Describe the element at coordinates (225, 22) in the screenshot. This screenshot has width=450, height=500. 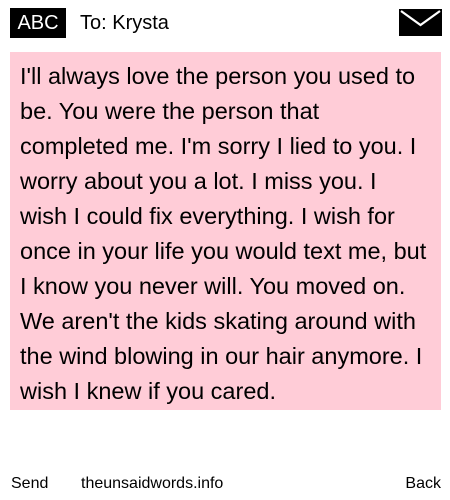
I see `message-header: ABC To: Krysta` at that location.